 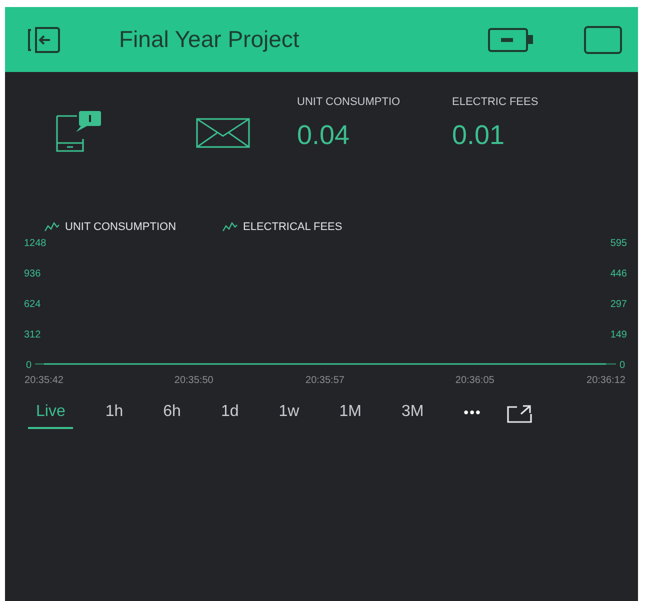 I want to click on axis-tick-label: 20:35:42, so click(x=44, y=380).